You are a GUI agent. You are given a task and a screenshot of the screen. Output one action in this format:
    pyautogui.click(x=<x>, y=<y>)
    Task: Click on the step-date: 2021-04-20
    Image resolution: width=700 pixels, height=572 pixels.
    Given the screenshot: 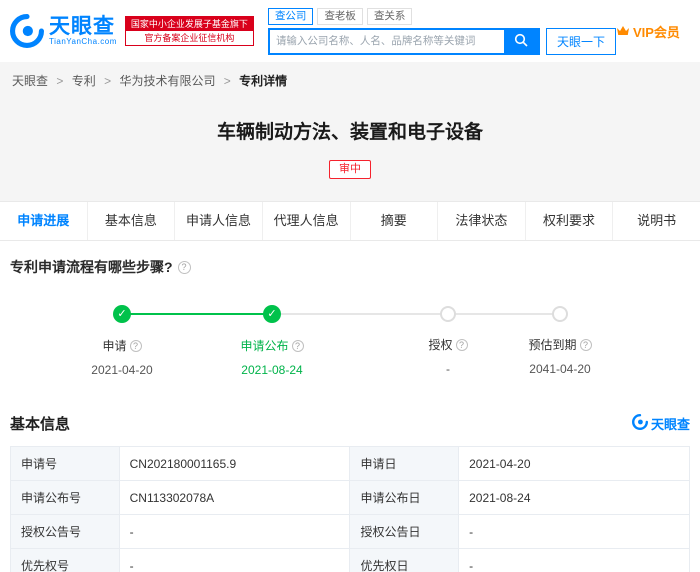 What is the action you would take?
    pyautogui.click(x=122, y=370)
    